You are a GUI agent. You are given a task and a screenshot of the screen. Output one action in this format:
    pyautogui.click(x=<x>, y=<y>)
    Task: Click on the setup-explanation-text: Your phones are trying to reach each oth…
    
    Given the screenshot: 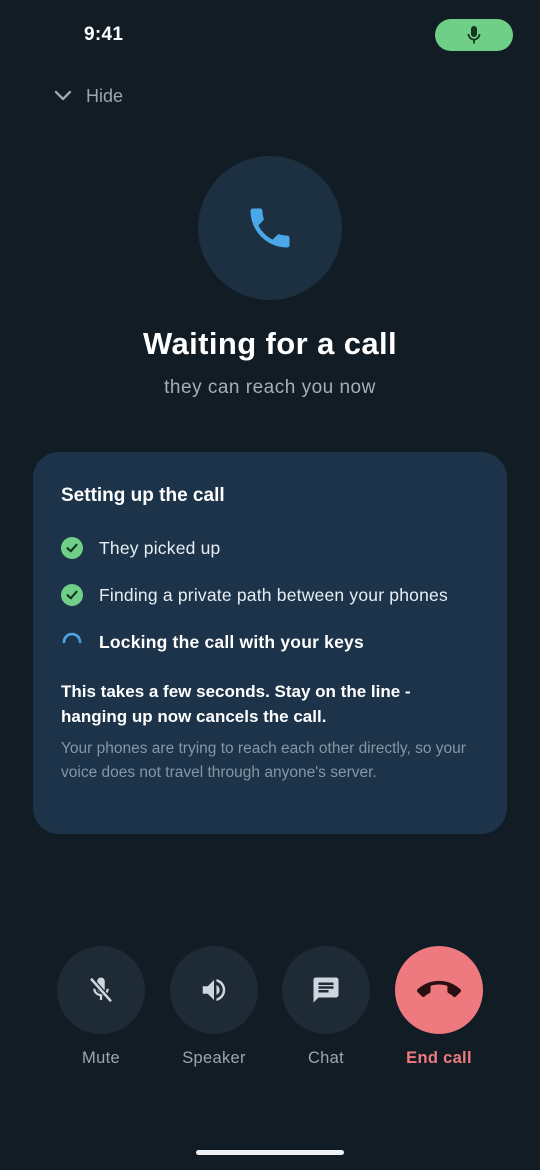 What is the action you would take?
    pyautogui.click(x=263, y=760)
    